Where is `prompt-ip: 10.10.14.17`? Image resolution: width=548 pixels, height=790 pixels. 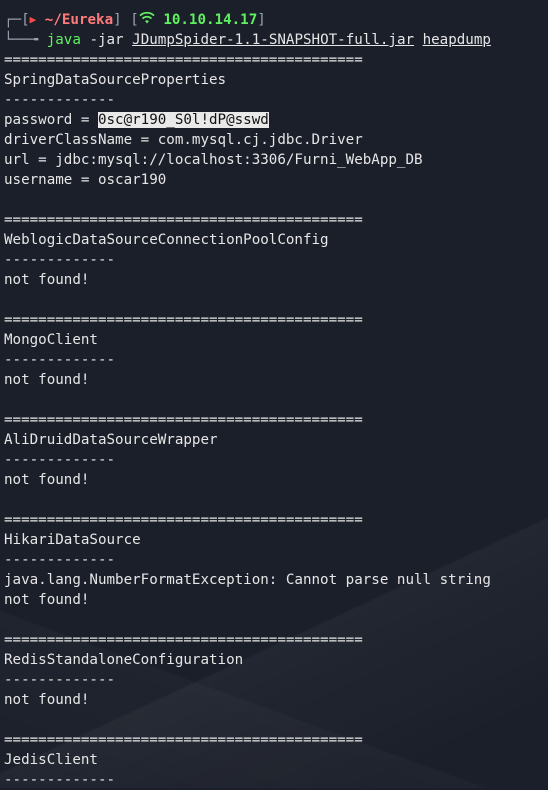 prompt-ip: 10.10.14.17 is located at coordinates (210, 20).